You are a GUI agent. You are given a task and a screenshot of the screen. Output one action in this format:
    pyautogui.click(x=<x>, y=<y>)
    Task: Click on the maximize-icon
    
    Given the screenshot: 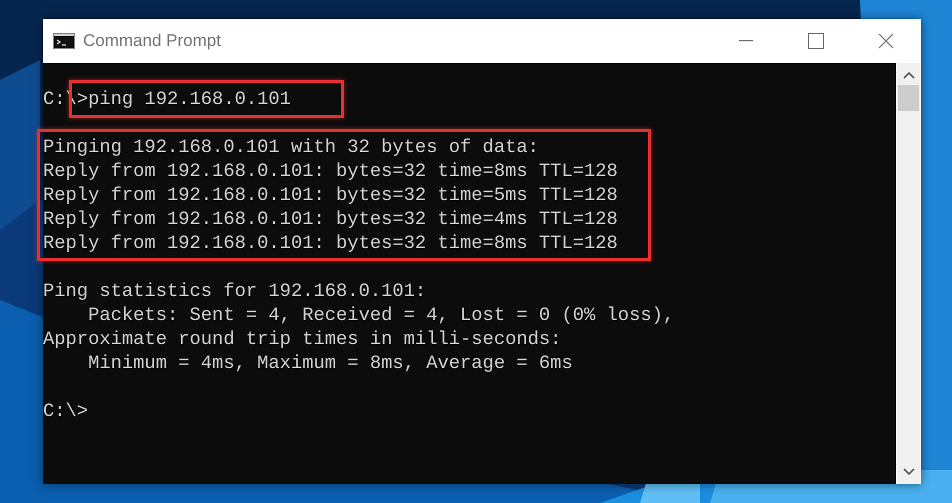 What is the action you would take?
    pyautogui.click(x=816, y=41)
    